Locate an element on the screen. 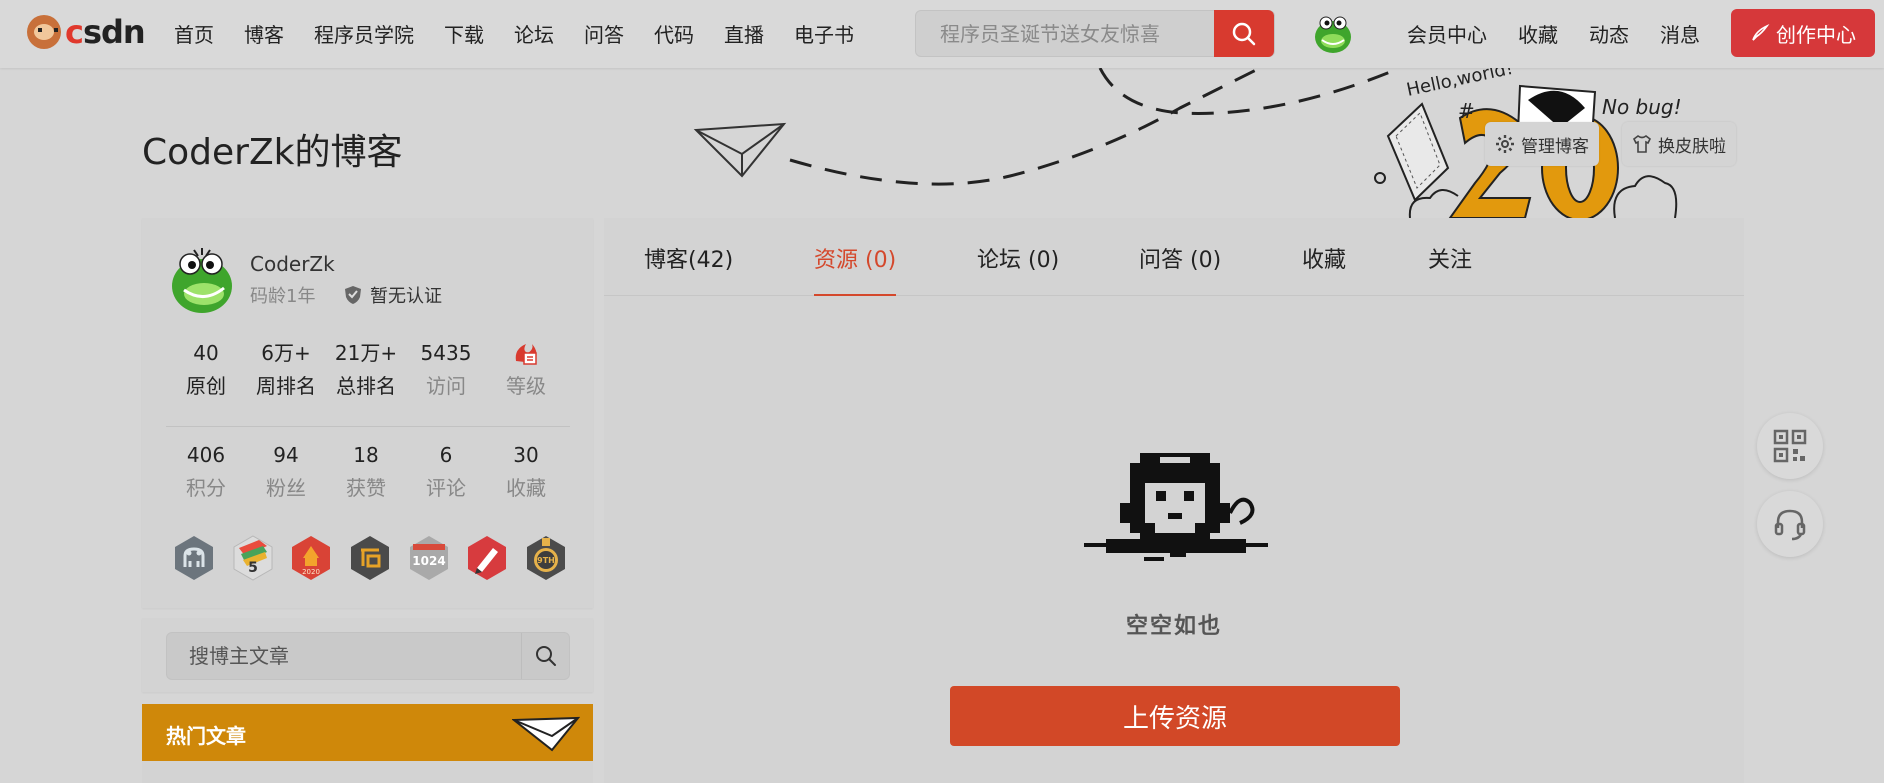 The width and height of the screenshot is (1884, 783). nav-item-home: 首页 is located at coordinates (194, 33).